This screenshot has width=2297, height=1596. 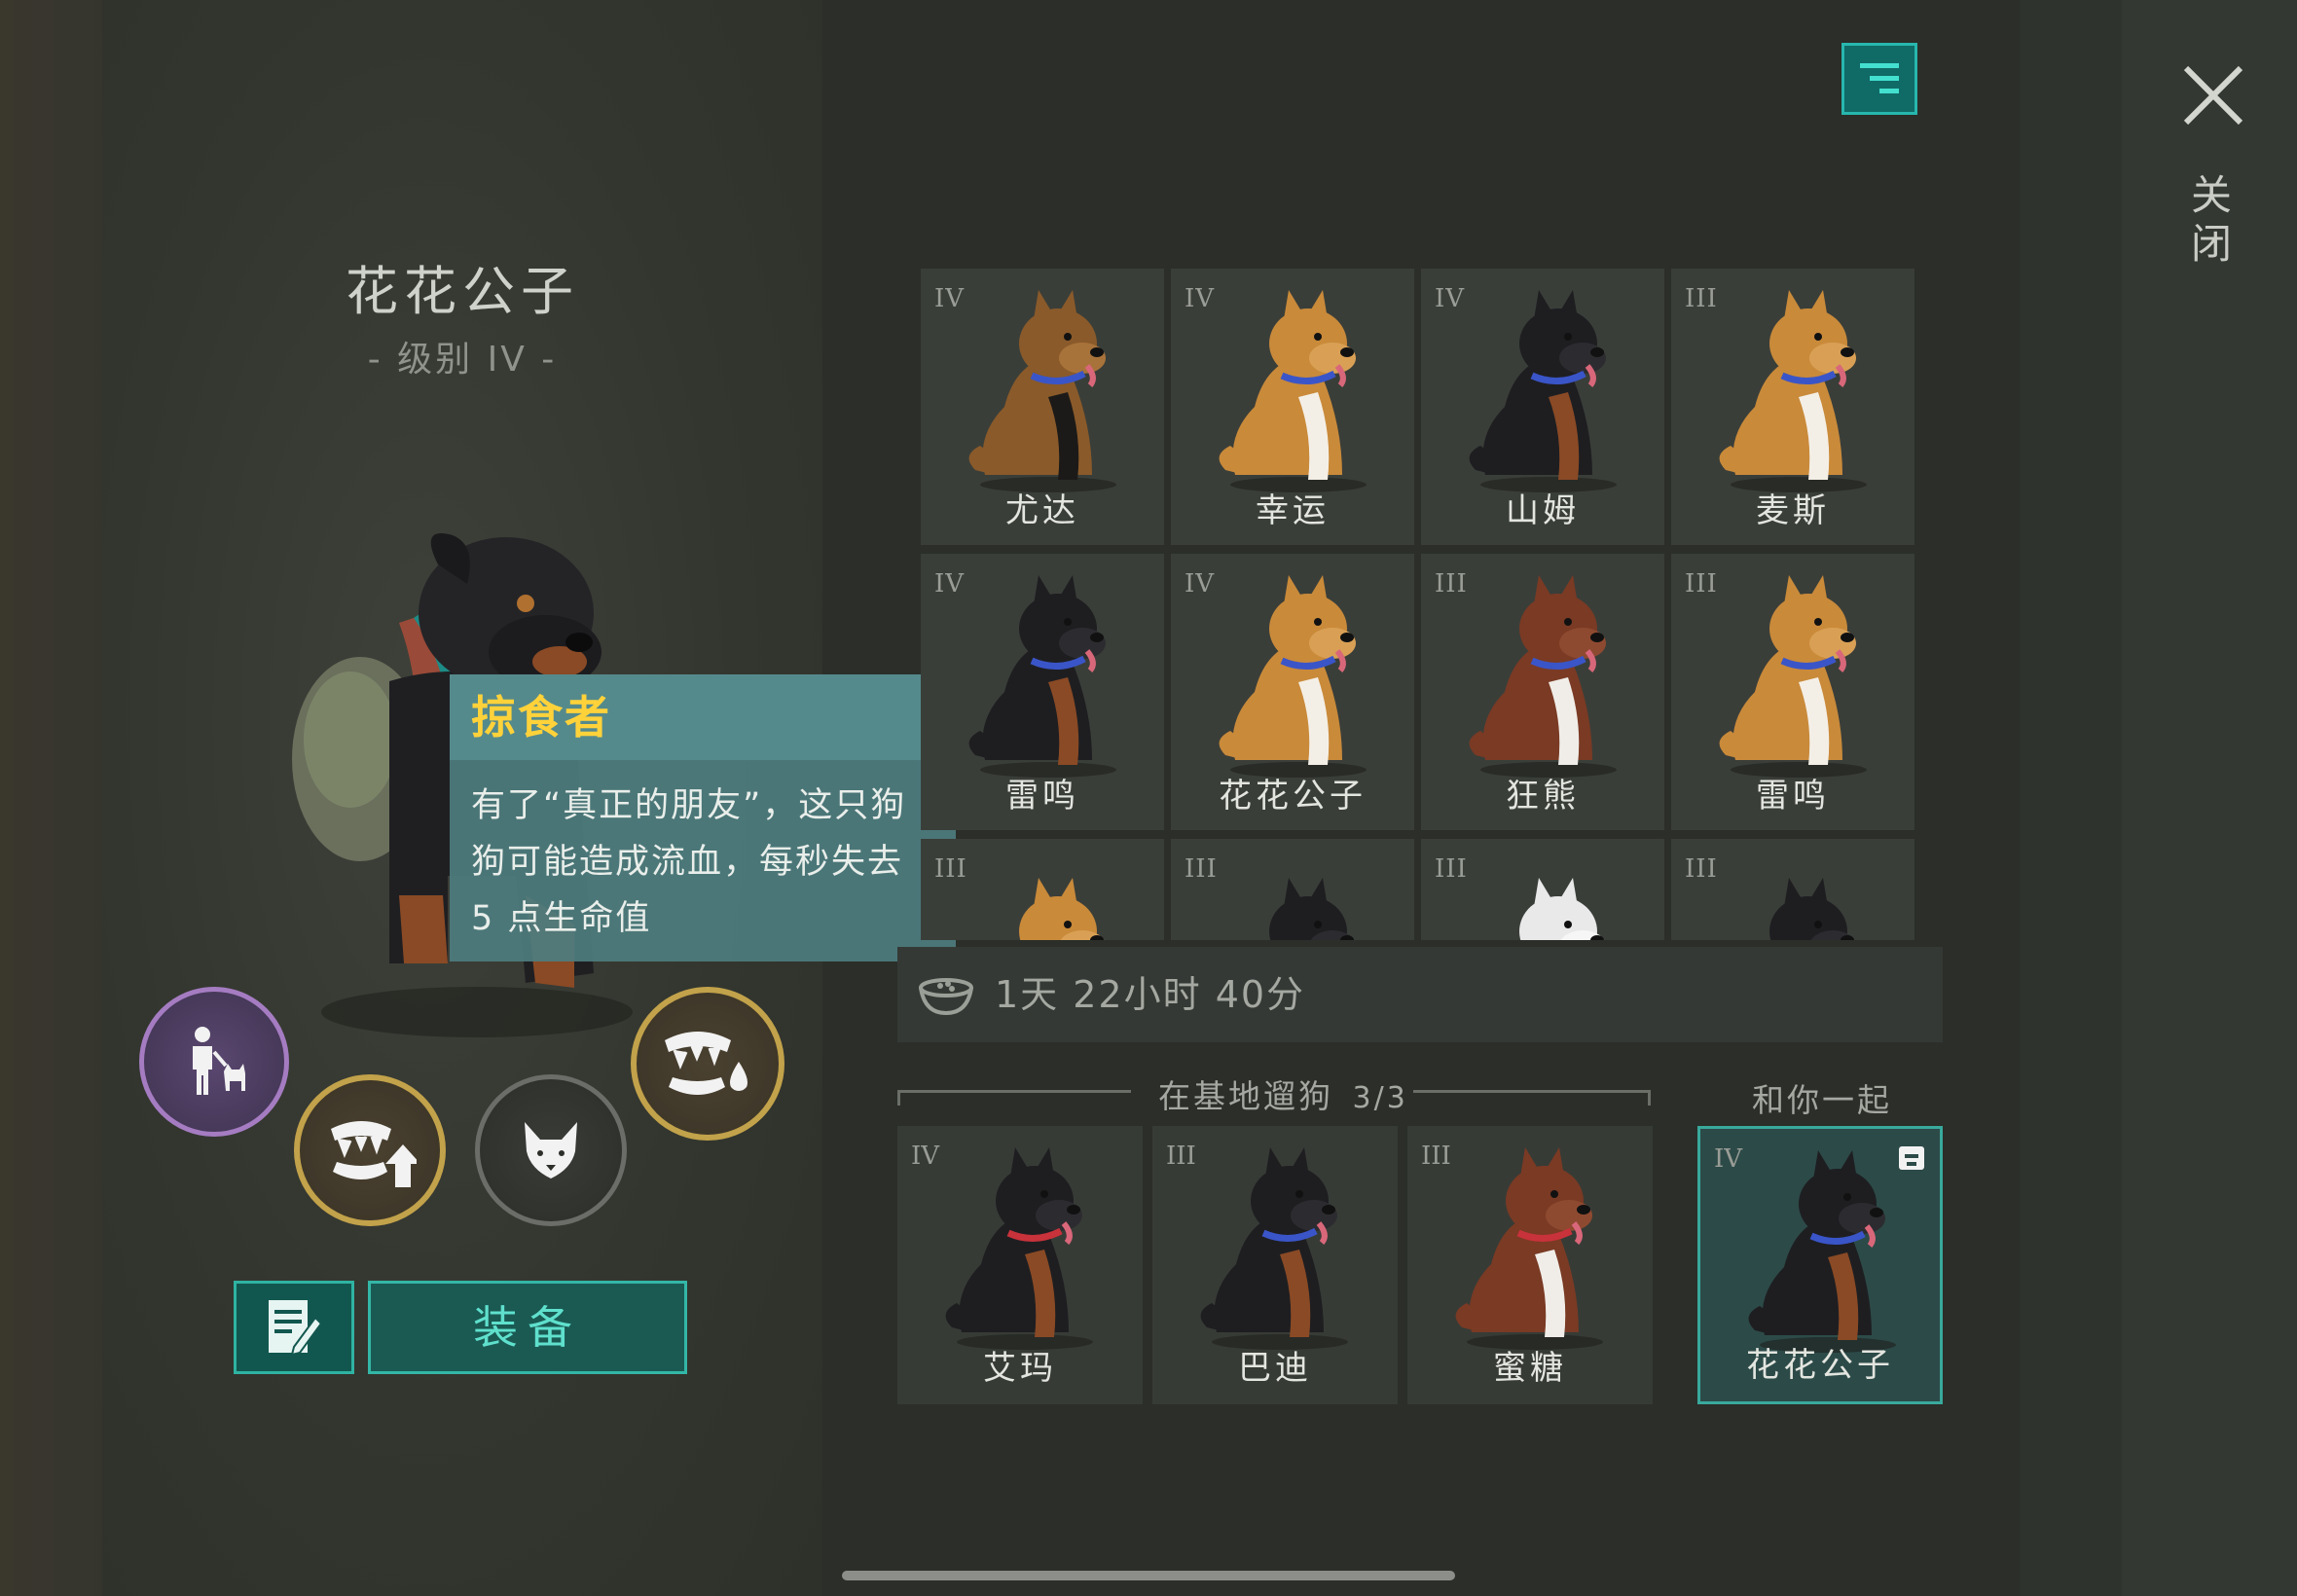 What do you see at coordinates (1293, 511) in the screenshot?
I see `dog-card-name: 幸运` at bounding box center [1293, 511].